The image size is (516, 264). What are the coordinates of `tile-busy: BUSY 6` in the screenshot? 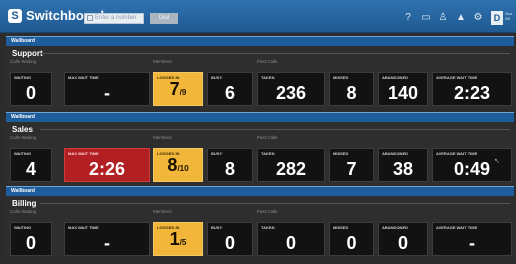 It's located at (230, 89).